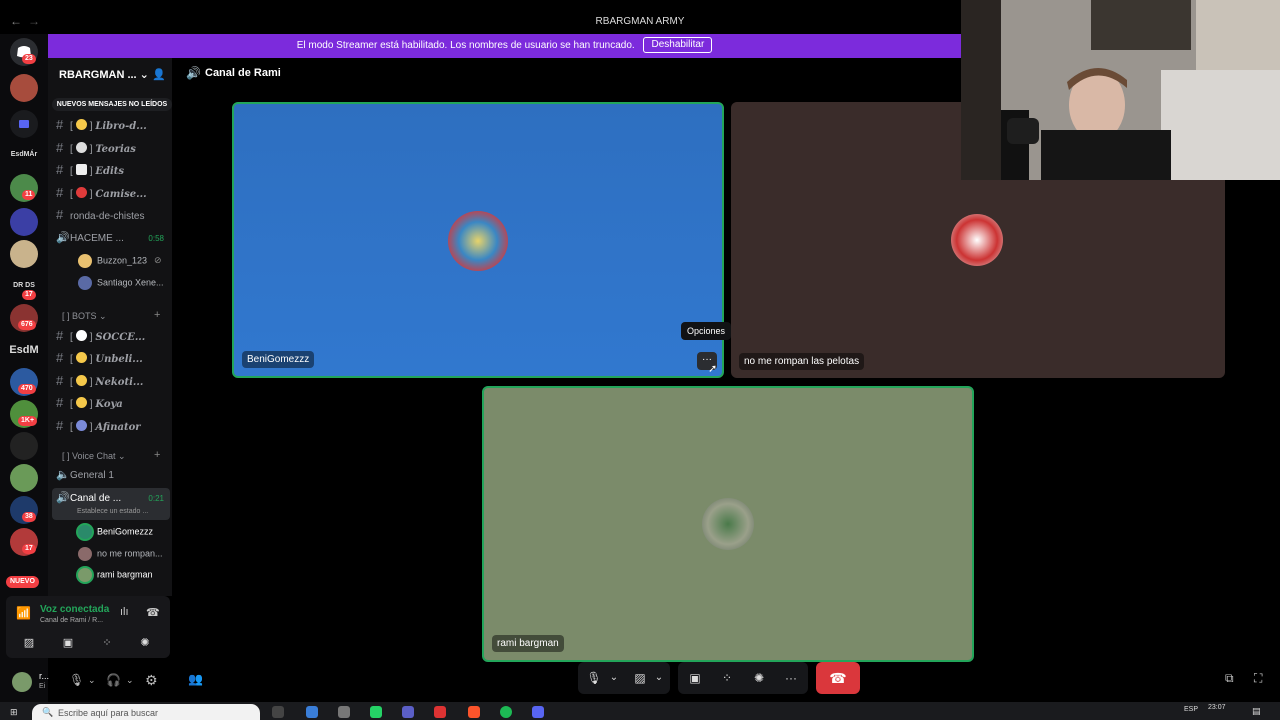 This screenshot has width=1280, height=720. I want to click on category-voice-chat: [ ] Voice Chat ⌄, so click(94, 456).